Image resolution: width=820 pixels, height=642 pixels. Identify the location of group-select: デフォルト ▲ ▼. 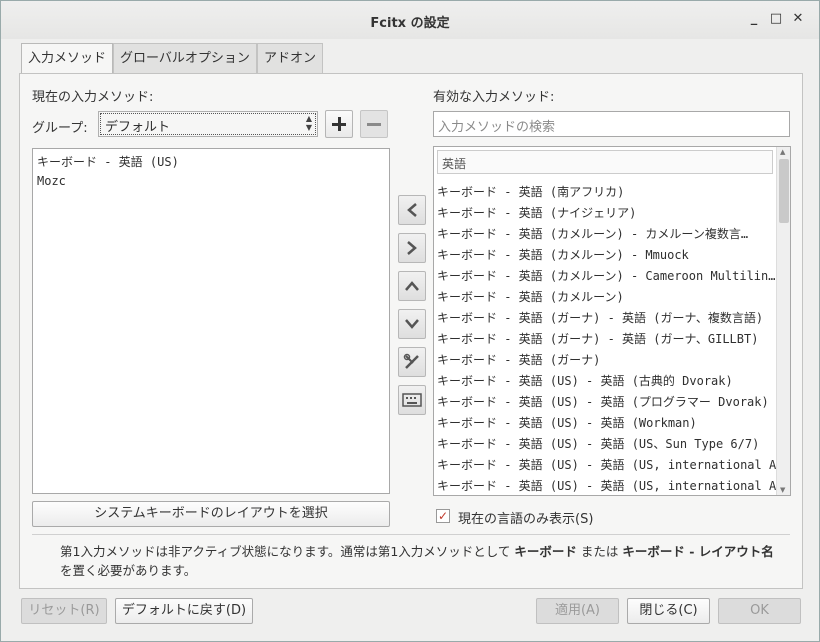
(208, 124).